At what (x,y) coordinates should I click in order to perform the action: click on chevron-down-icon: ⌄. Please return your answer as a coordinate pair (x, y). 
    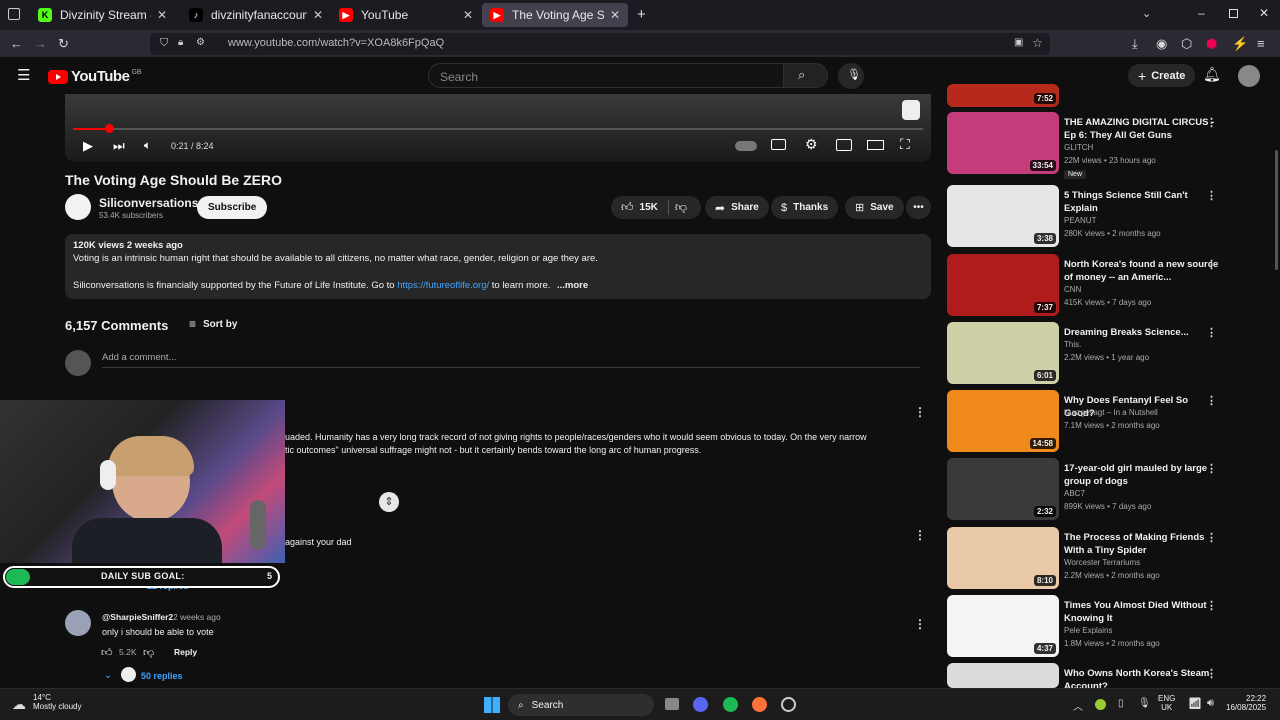
    Looking at the image, I should click on (108, 675).